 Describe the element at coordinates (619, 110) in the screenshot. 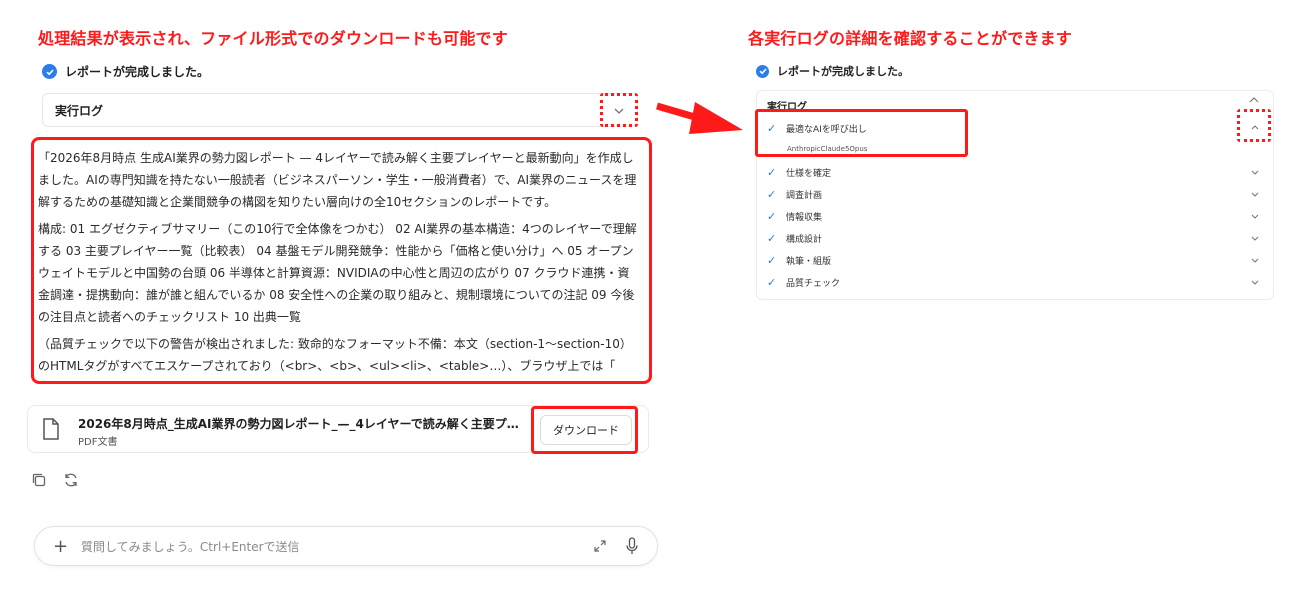

I see `annotation-dotted-box-expand` at that location.